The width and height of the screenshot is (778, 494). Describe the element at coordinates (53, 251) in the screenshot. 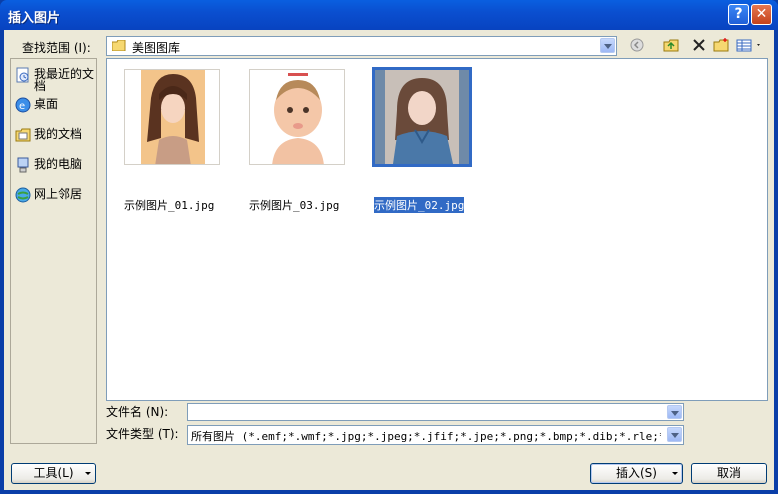

I see `places-bar: 我最近的文 档 e 桌面 我的文档 我的电脑 网上邻居` at that location.